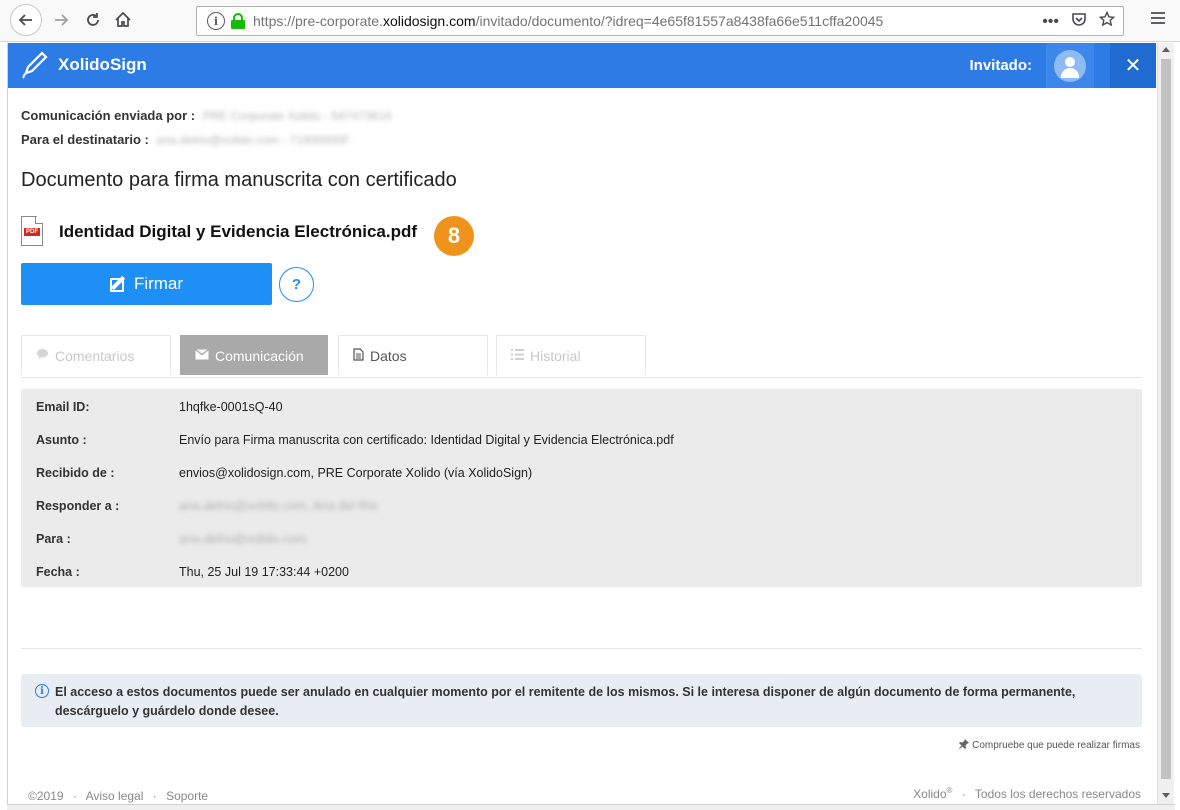  I want to click on secure-lock-icon, so click(238, 21).